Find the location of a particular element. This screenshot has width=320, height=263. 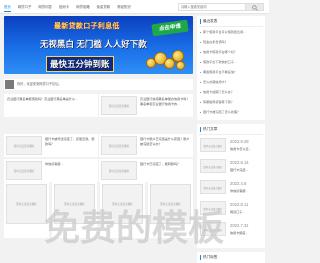

promo-banner: 最新贷款口子利息低 点击申请 无视黑白 无门槛 人人好下款 最快五分钟到账 is located at coordinates (98, 45).